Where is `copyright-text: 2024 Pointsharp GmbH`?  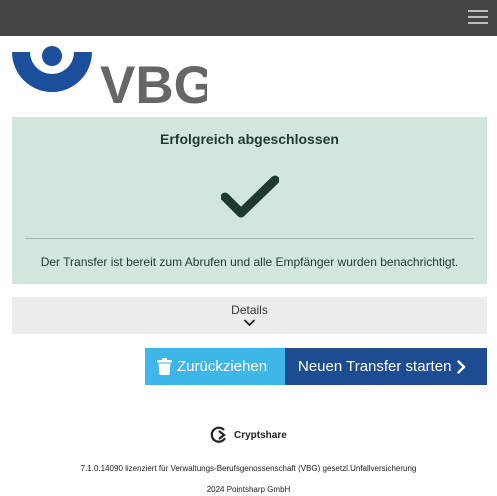
copyright-text: 2024 Pointsharp GmbH is located at coordinates (248, 489).